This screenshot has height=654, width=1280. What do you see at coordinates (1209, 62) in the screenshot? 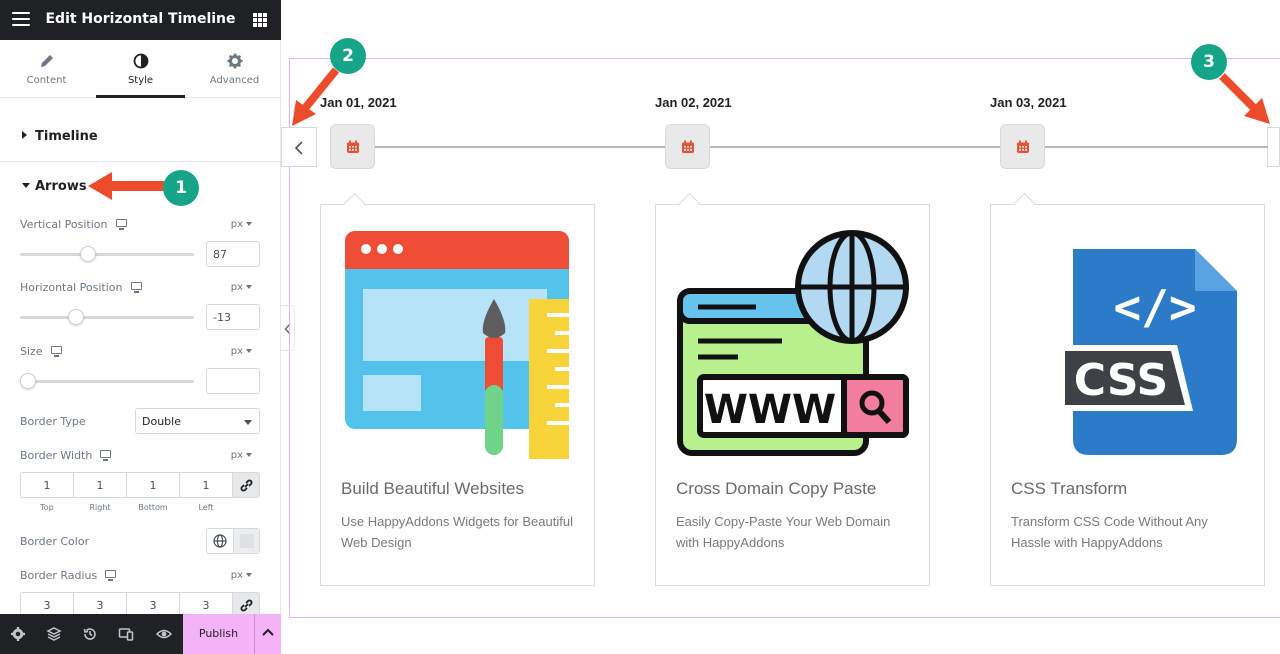
I see `callout-badge-3: 3` at bounding box center [1209, 62].